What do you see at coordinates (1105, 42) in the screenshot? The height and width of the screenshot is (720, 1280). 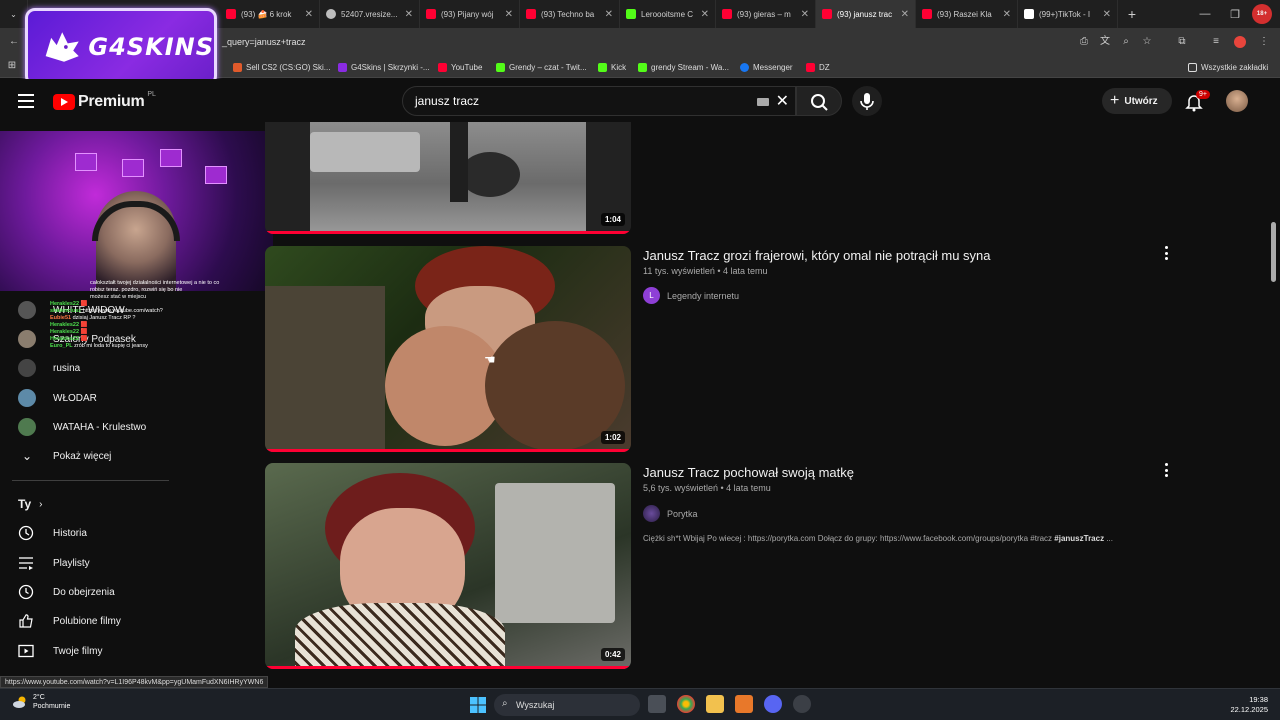 I see `translate-icon: 文` at bounding box center [1105, 42].